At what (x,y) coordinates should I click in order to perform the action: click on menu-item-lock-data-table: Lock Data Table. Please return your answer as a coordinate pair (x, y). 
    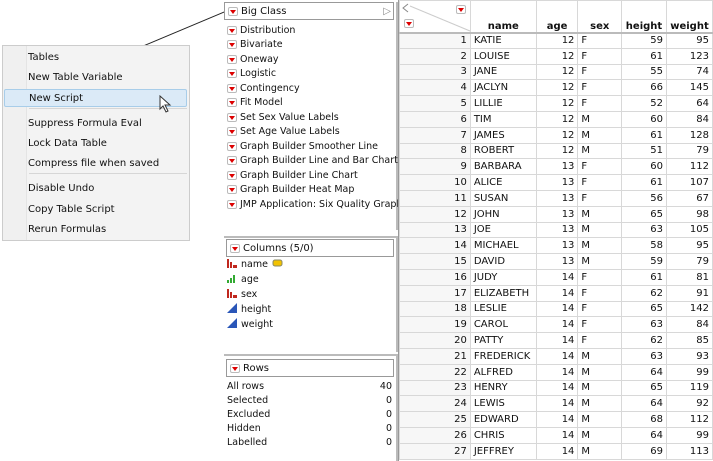
    Looking at the image, I should click on (107, 144).